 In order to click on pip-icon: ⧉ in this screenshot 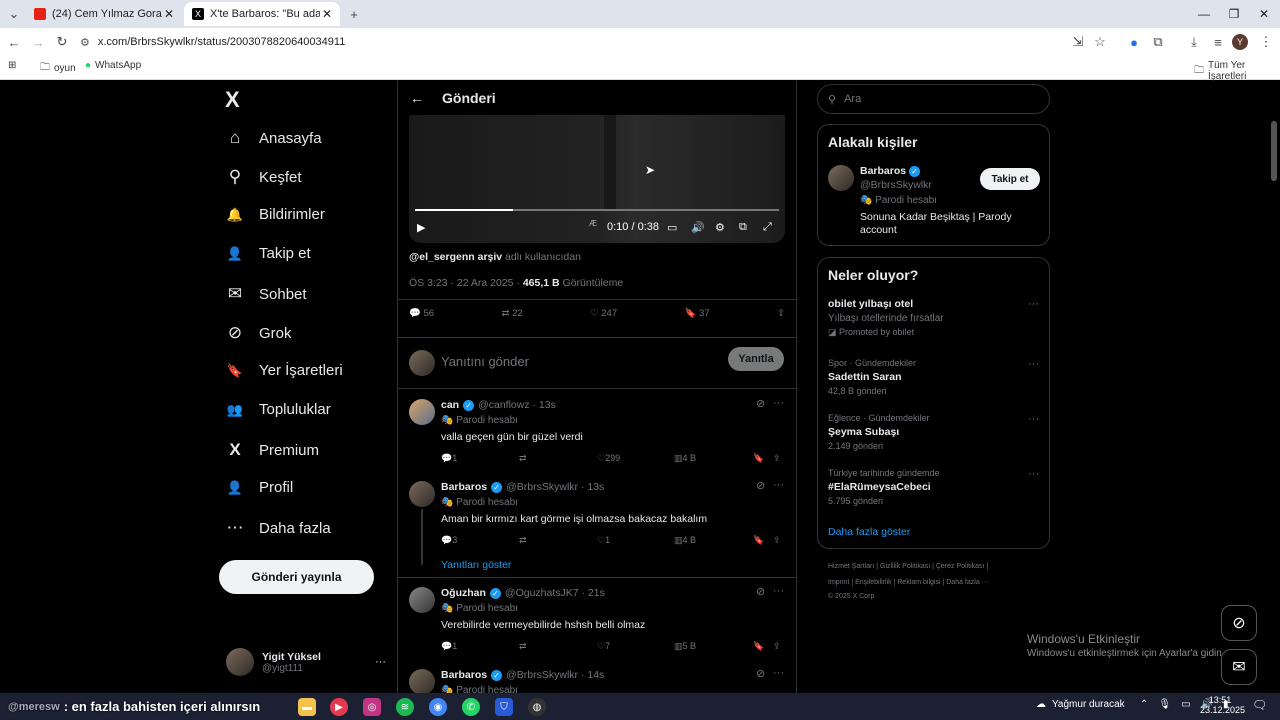, I will do `click(743, 227)`.